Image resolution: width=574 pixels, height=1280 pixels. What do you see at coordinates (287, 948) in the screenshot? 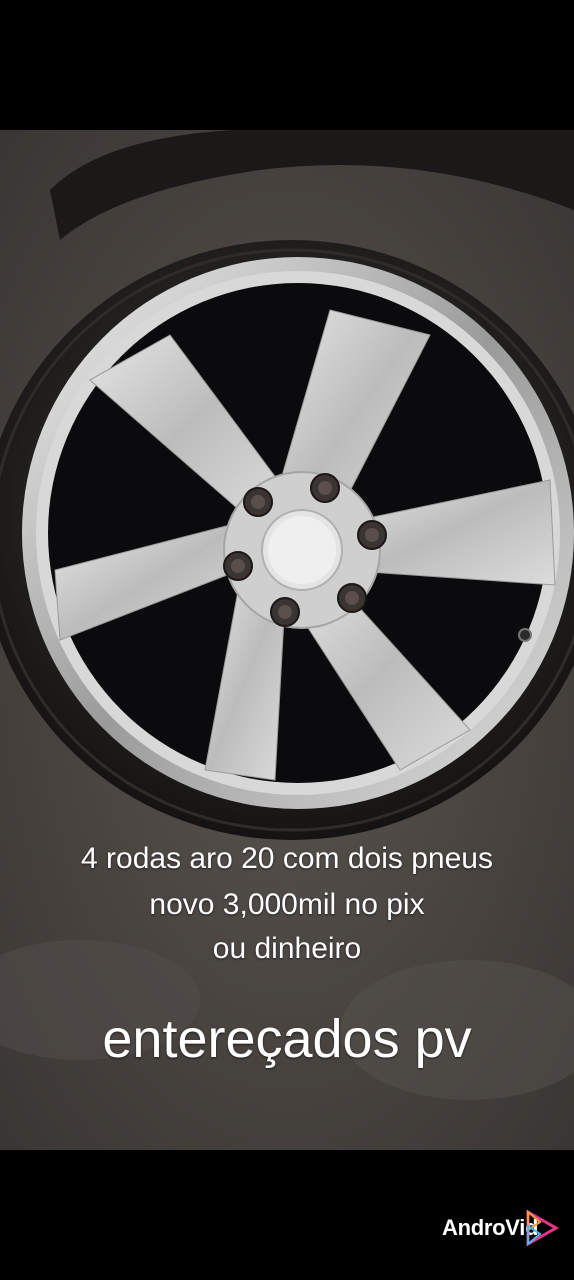
I see `caption-line-3: ou dinheiro` at bounding box center [287, 948].